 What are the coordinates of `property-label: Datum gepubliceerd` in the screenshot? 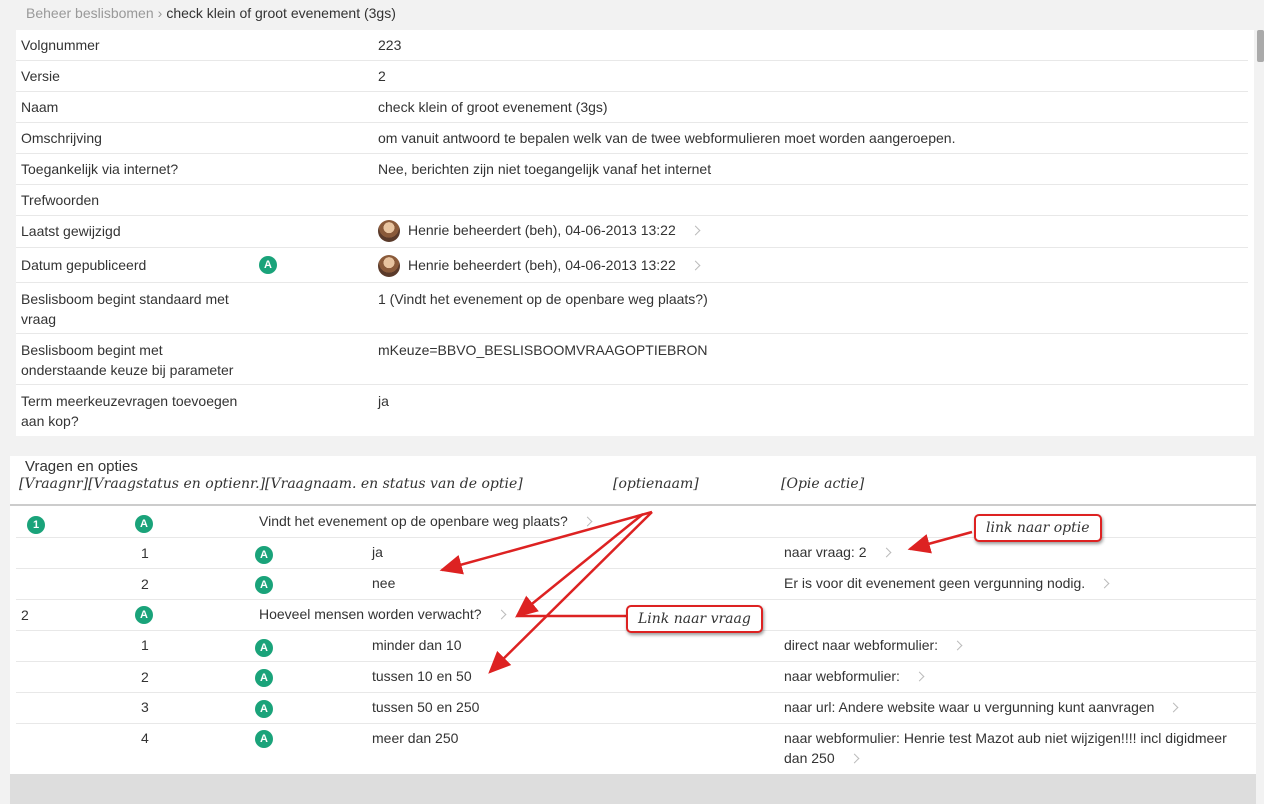 It's located at (84, 265).